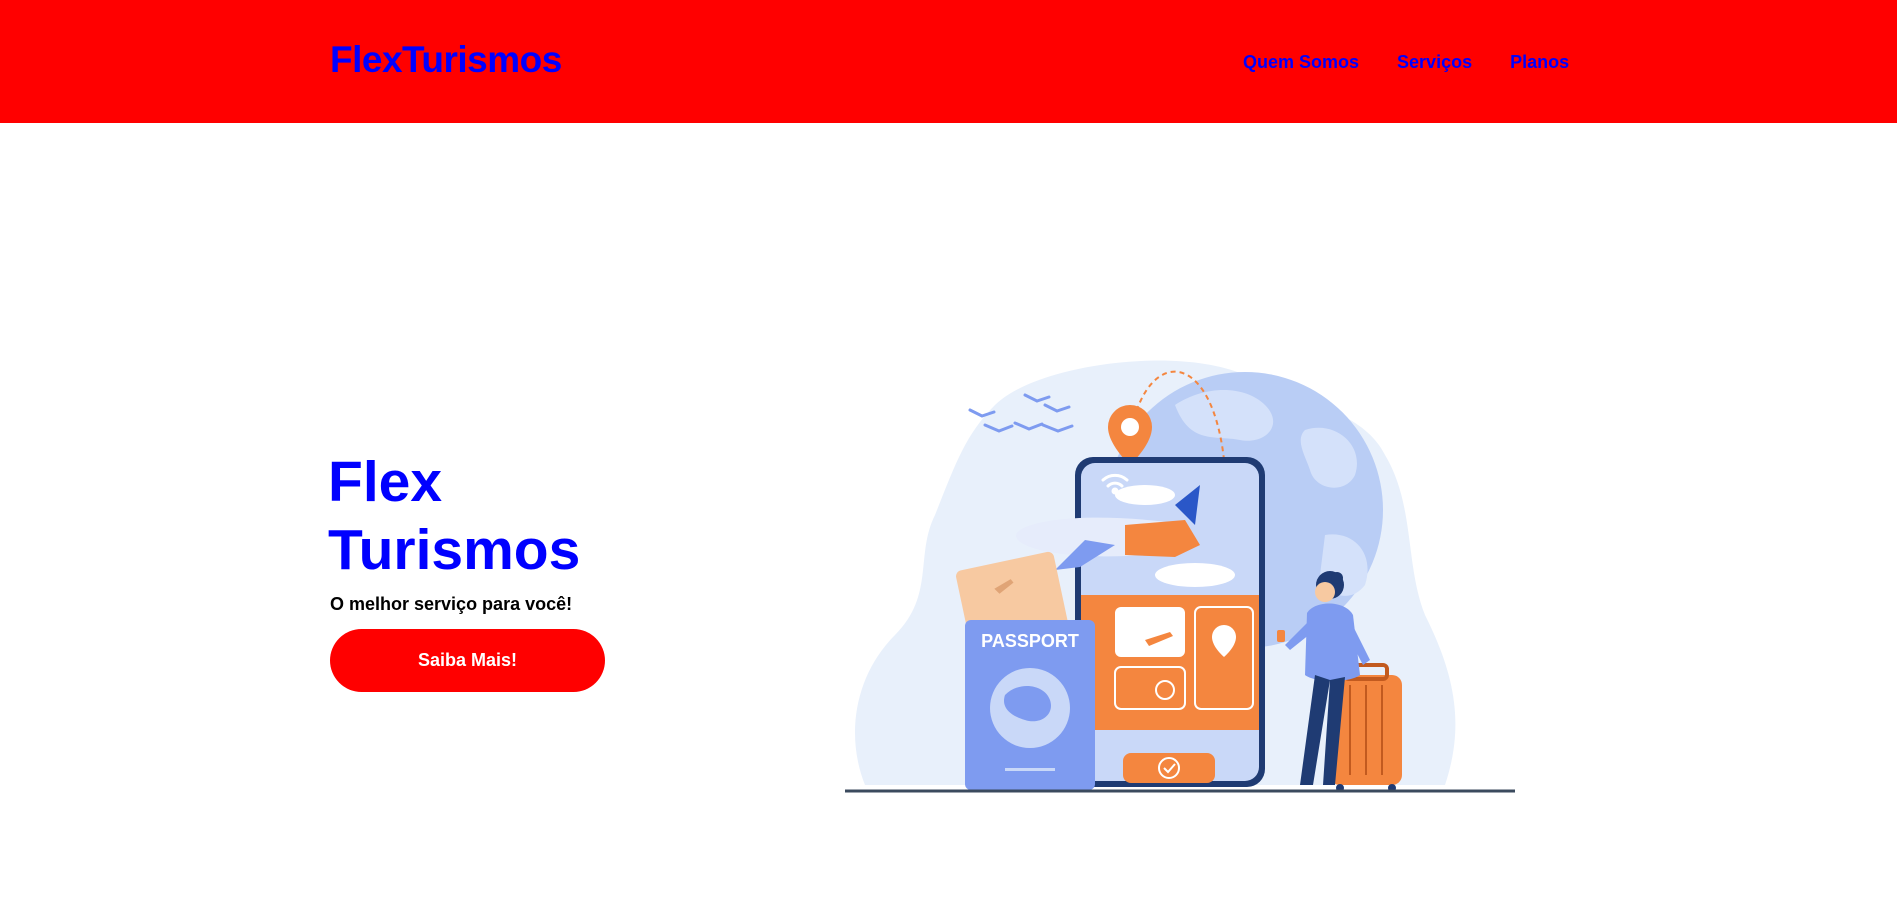 This screenshot has width=1897, height=898. What do you see at coordinates (1434, 62) in the screenshot?
I see `nav-link-servicos: Serviços` at bounding box center [1434, 62].